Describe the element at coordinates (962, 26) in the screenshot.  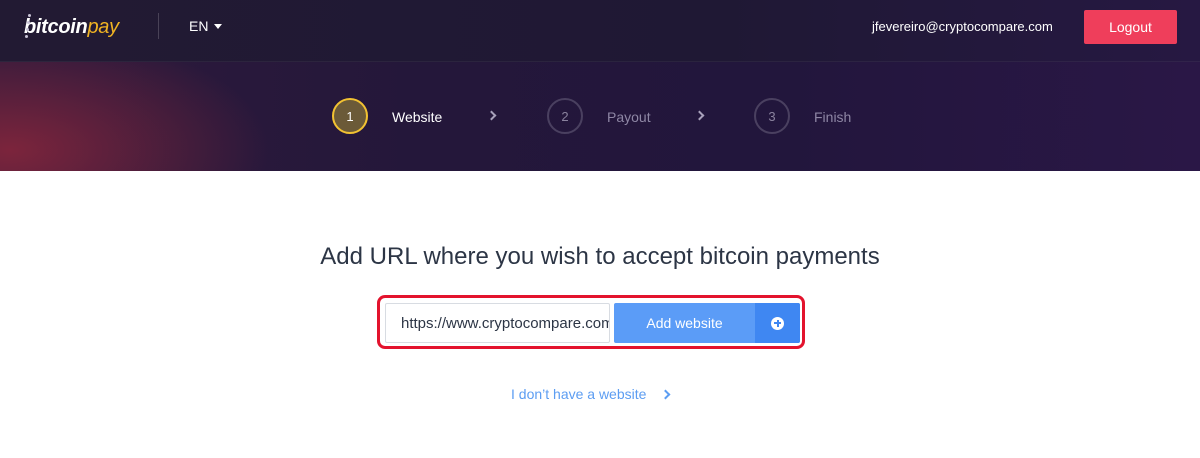
I see `user-email: jfevereiro@cryptocompare.com` at that location.